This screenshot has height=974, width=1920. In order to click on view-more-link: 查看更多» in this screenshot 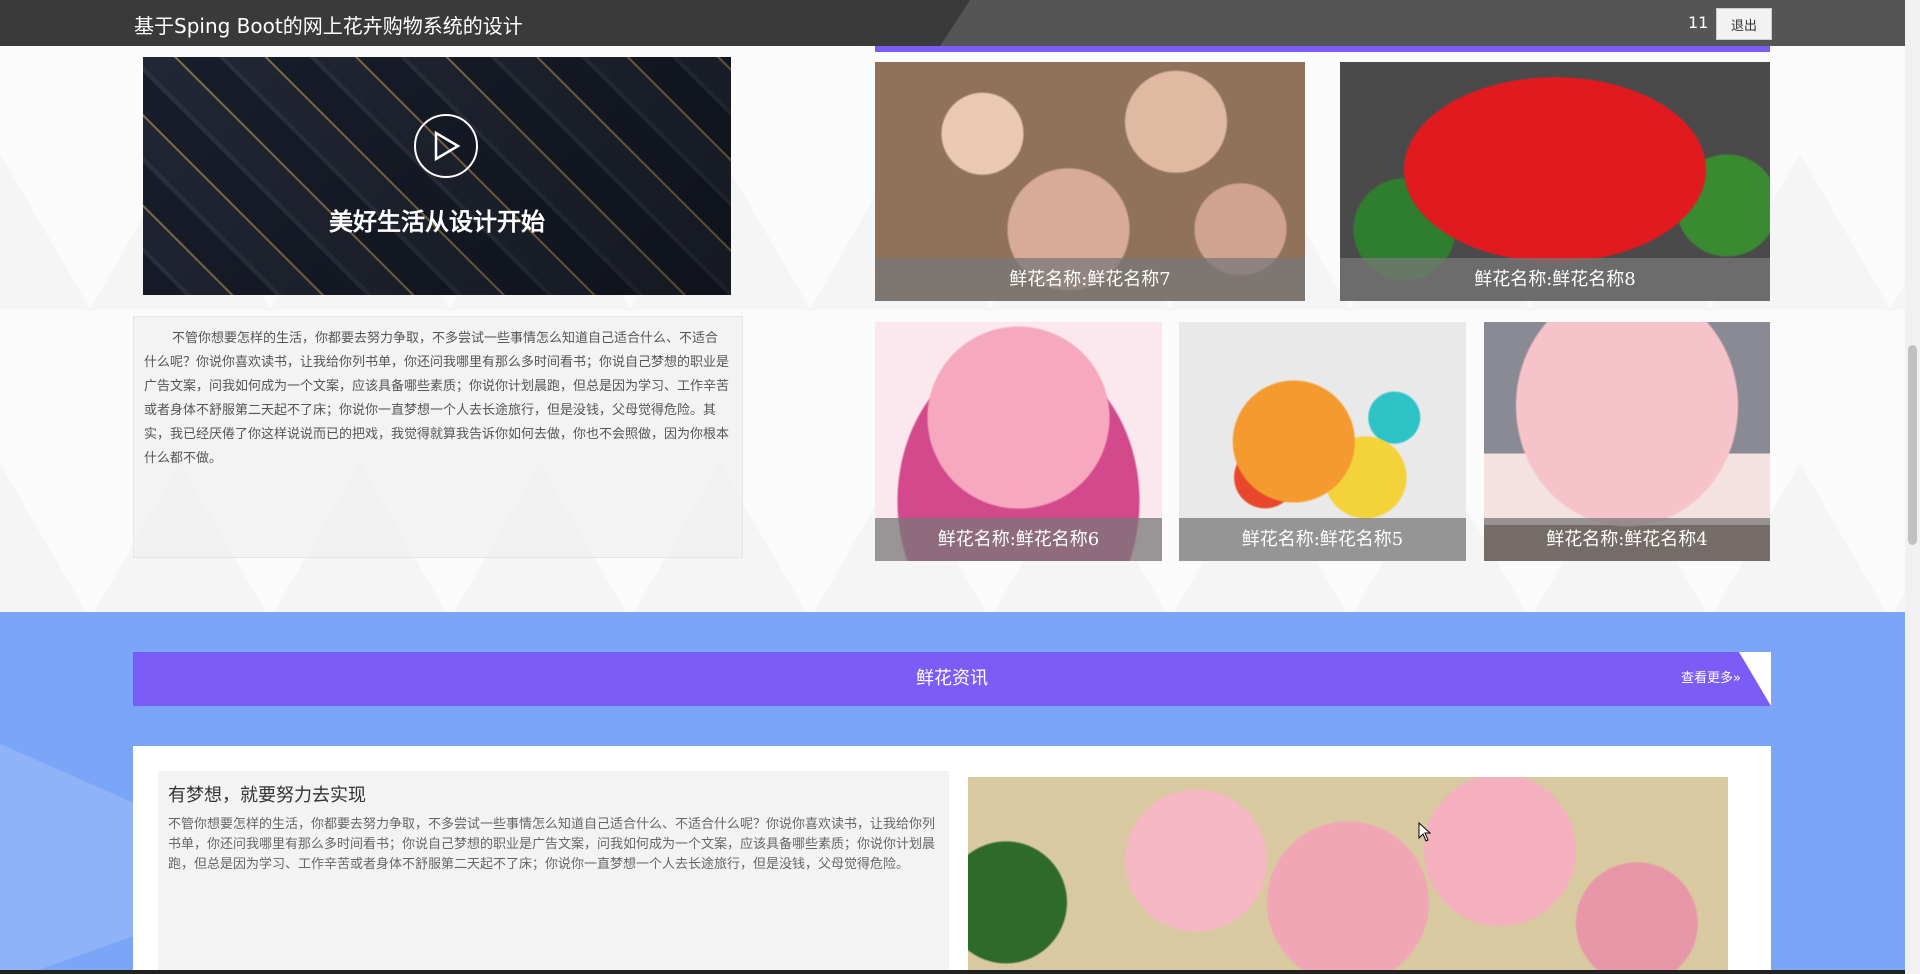, I will do `click(1711, 679)`.